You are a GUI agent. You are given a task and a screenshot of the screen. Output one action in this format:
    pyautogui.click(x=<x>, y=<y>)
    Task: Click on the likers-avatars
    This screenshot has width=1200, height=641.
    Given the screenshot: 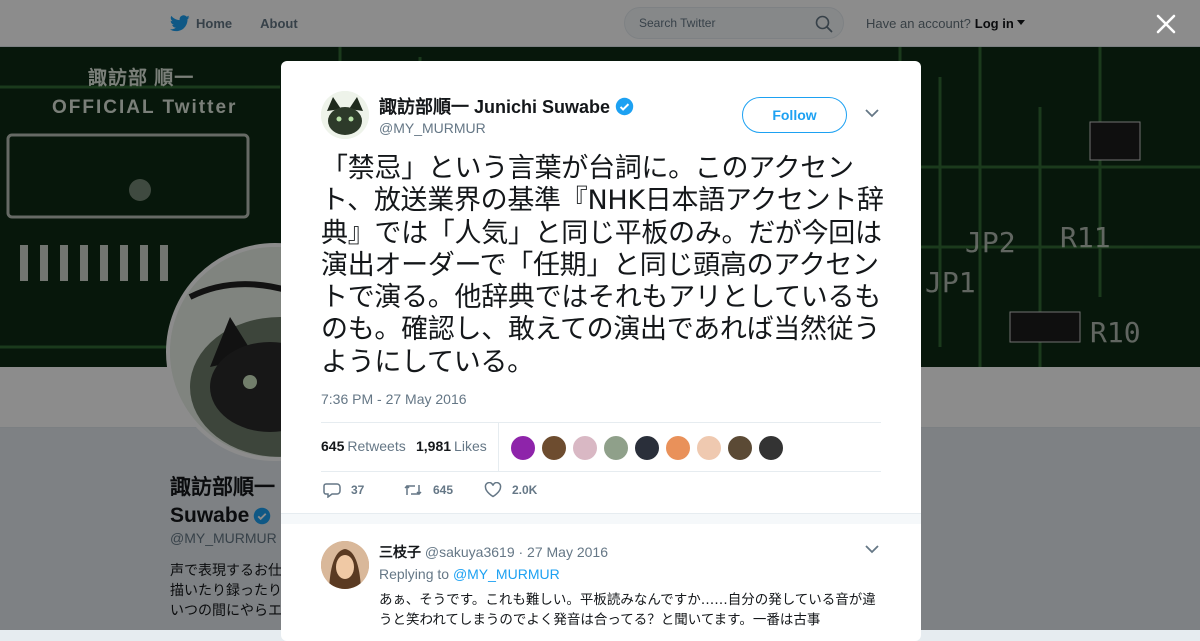 What is the action you would take?
    pyautogui.click(x=649, y=448)
    